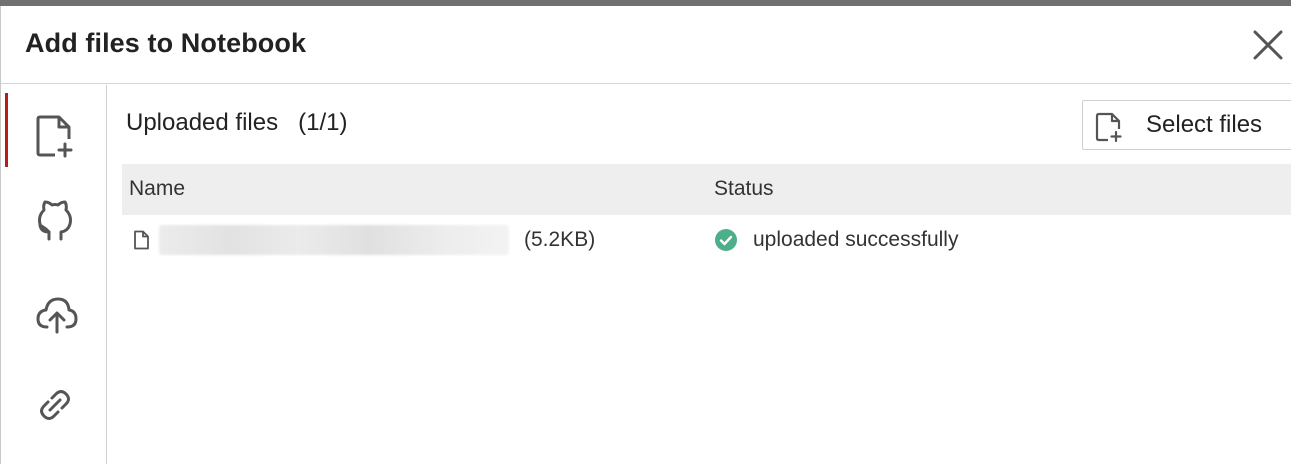 The width and height of the screenshot is (1291, 464). I want to click on section-title-text: Uploaded files, so click(202, 122).